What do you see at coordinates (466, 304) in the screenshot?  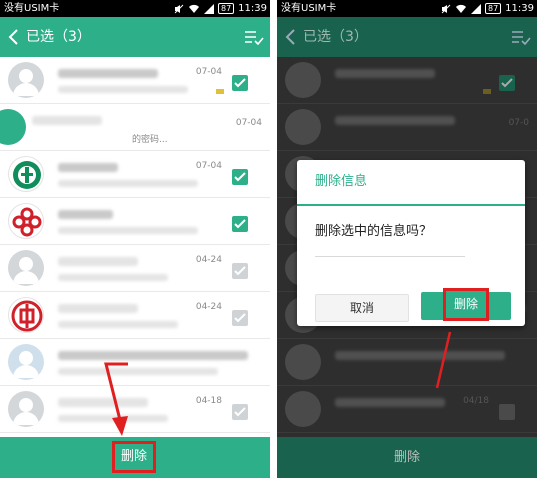 I see `confirm-delete-button: 删除` at bounding box center [466, 304].